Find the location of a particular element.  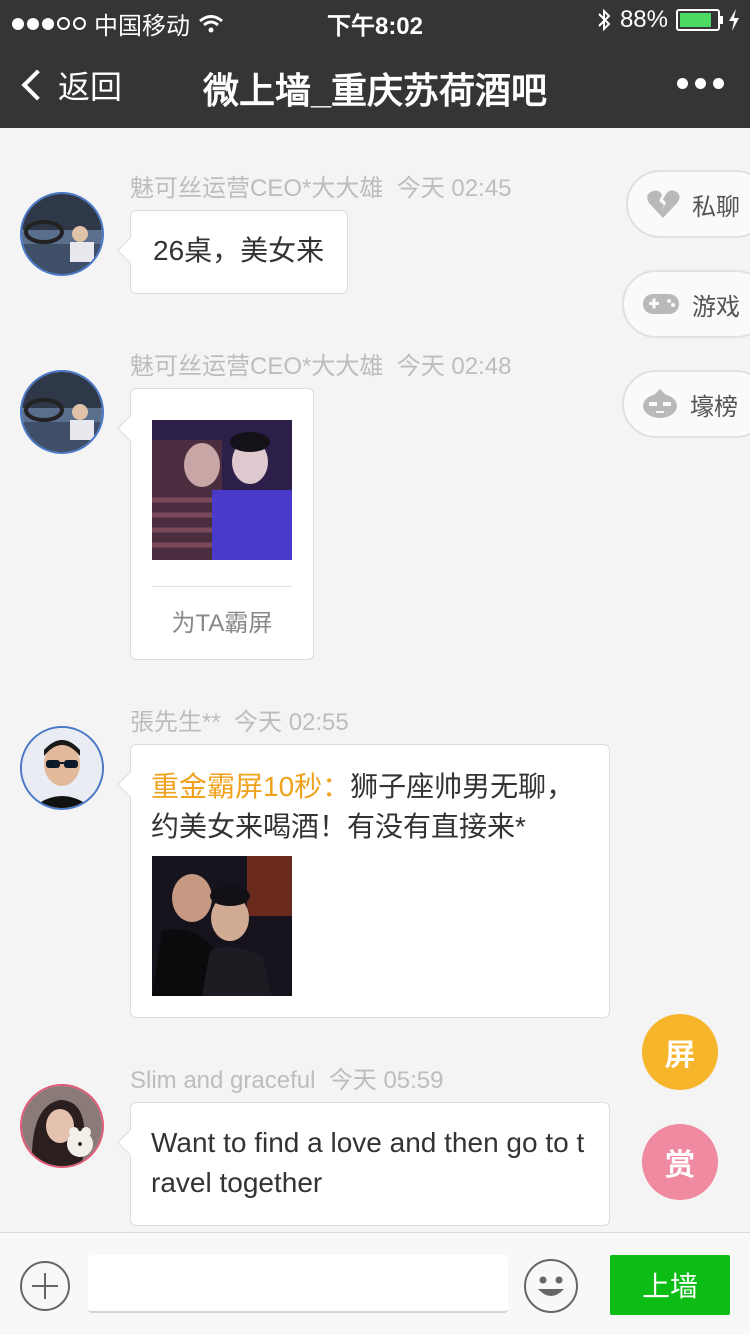

post-to-wall-label: 上墙 is located at coordinates (669, 1286).